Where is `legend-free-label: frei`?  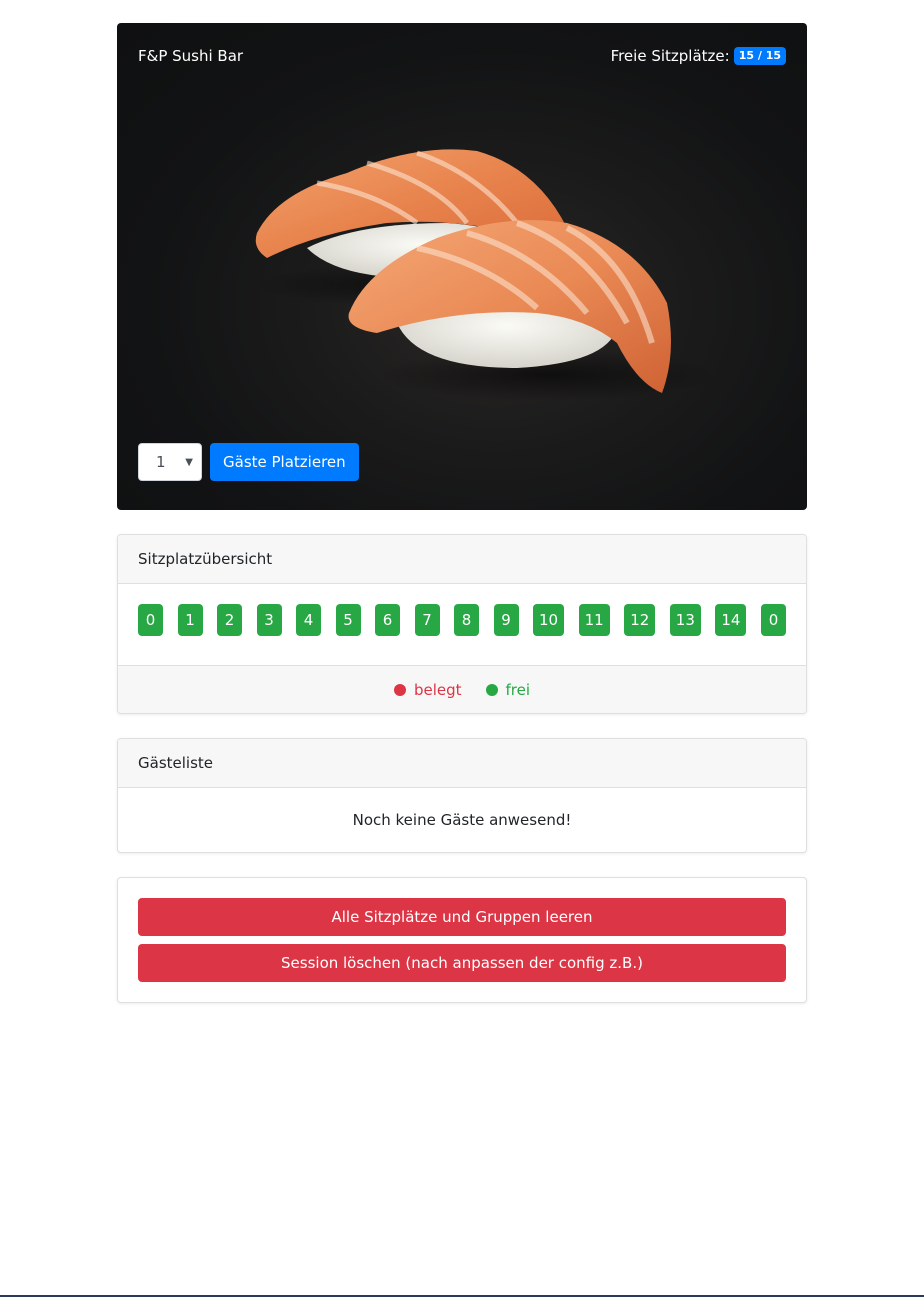 legend-free-label: frei is located at coordinates (518, 690).